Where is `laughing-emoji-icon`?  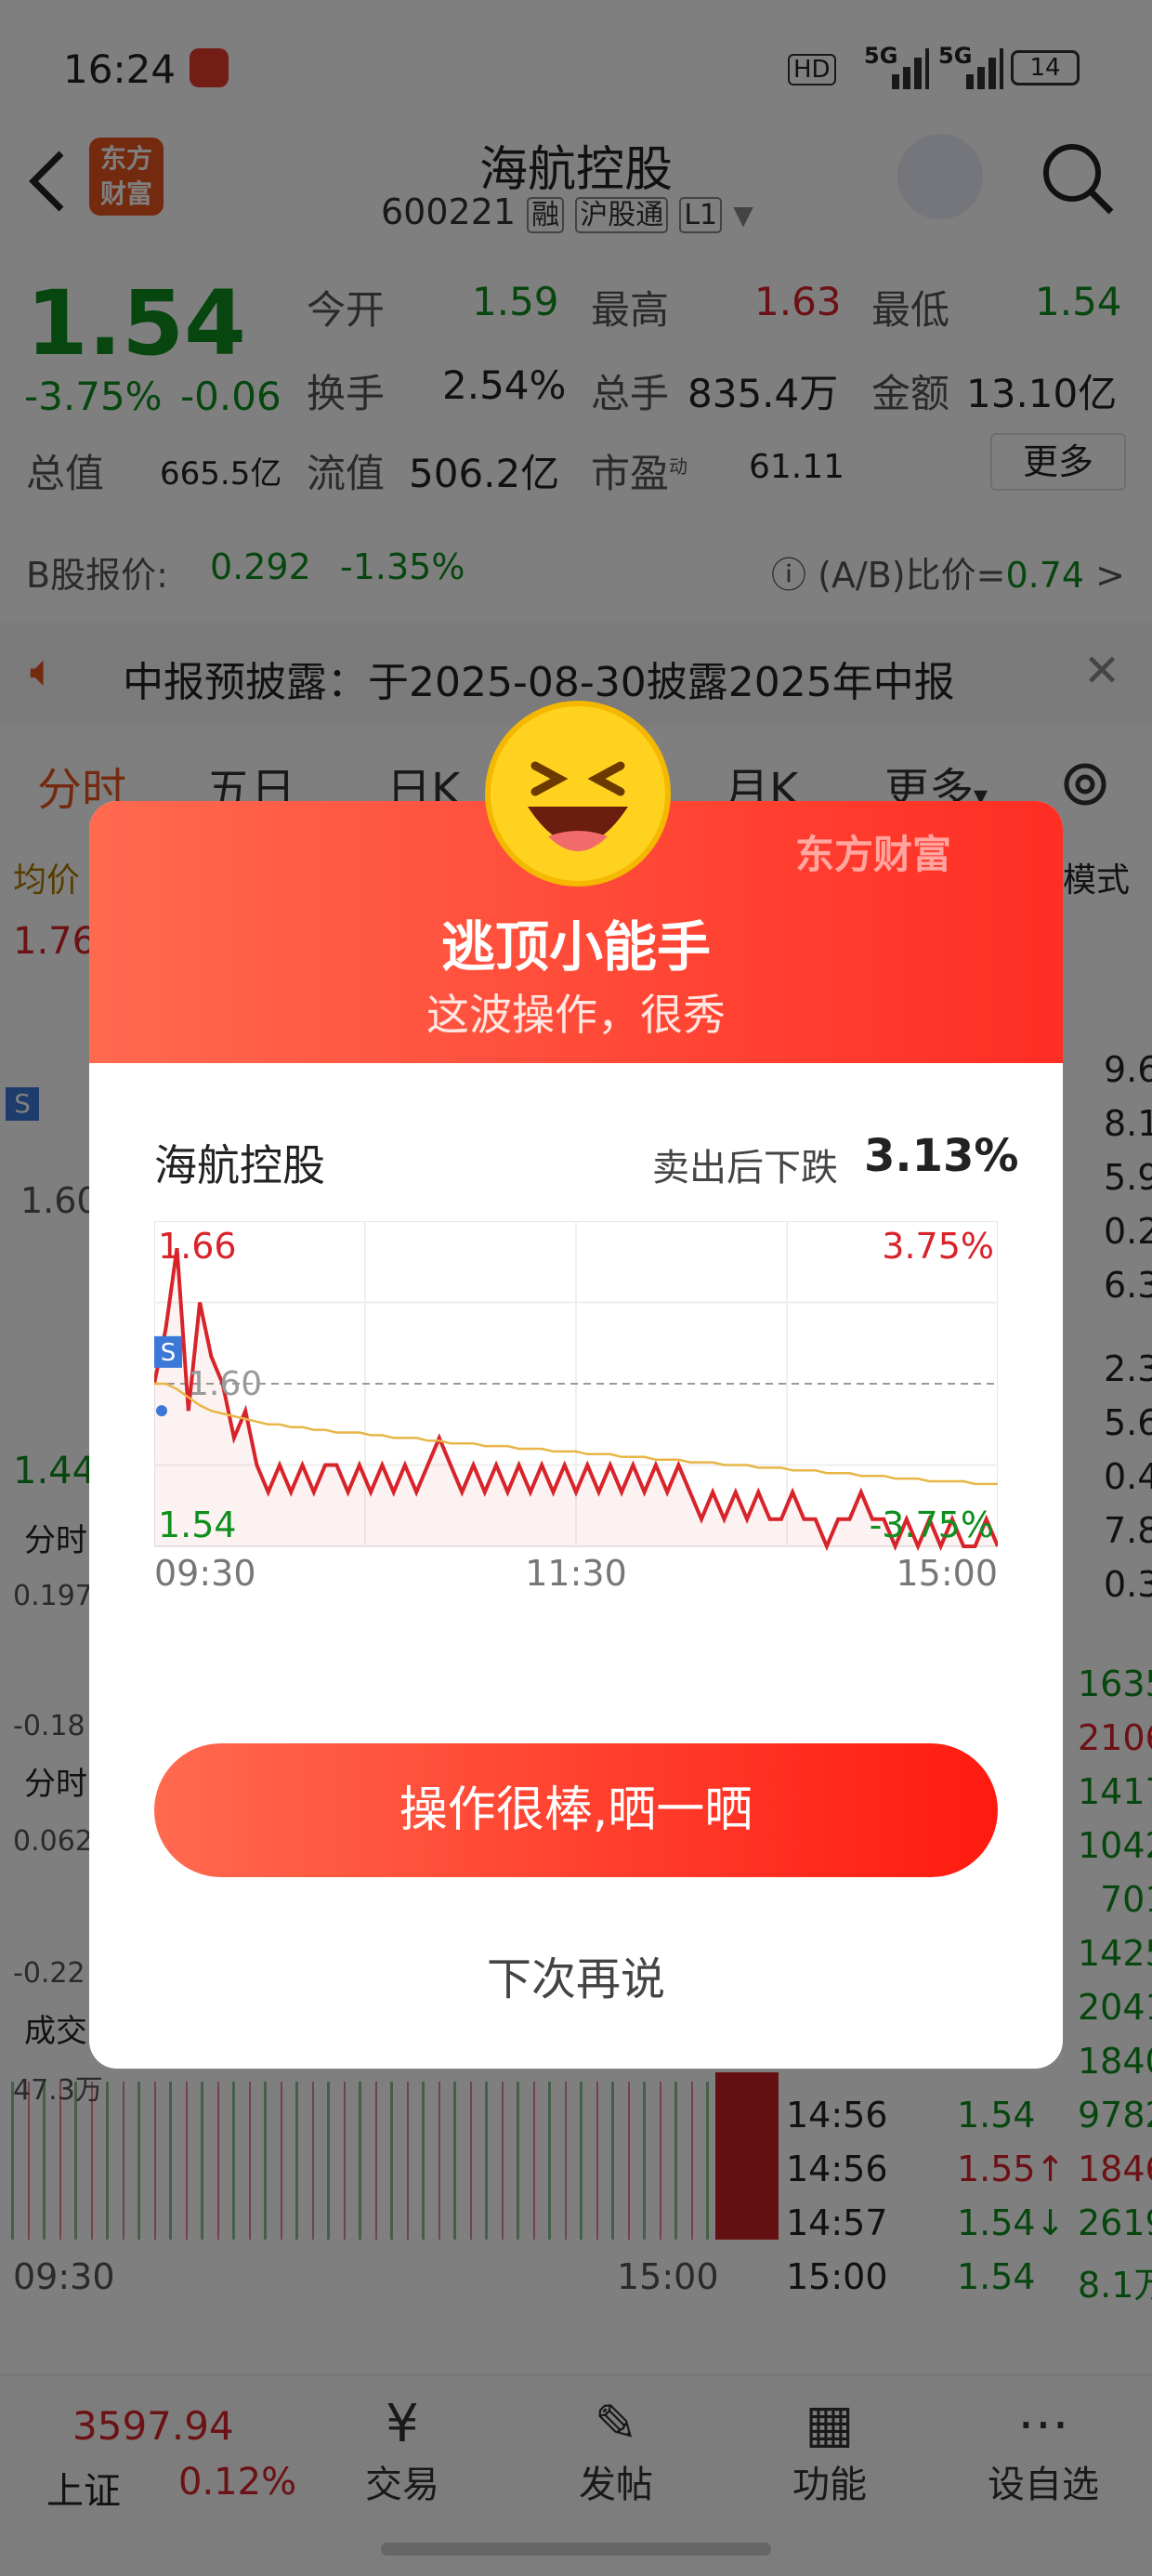 laughing-emoji-icon is located at coordinates (578, 794).